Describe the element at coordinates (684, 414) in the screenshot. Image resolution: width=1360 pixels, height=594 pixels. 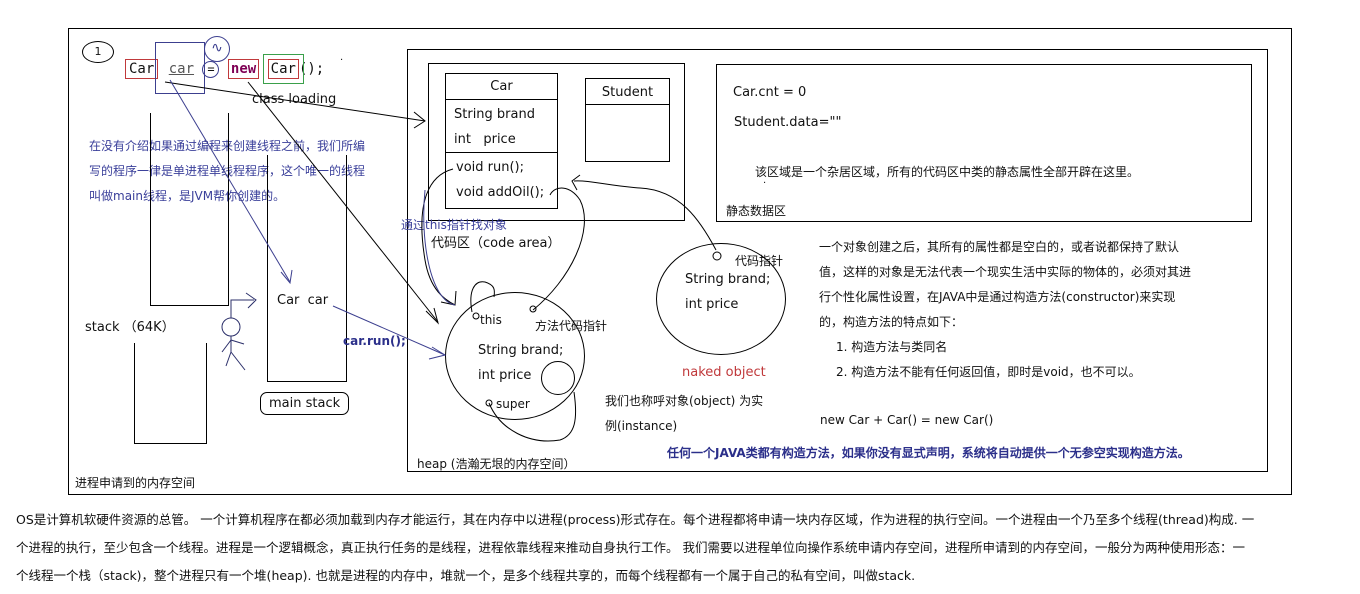
I see `instance-note: 我们也称呼对象(object) 为实 例(instance)` at that location.